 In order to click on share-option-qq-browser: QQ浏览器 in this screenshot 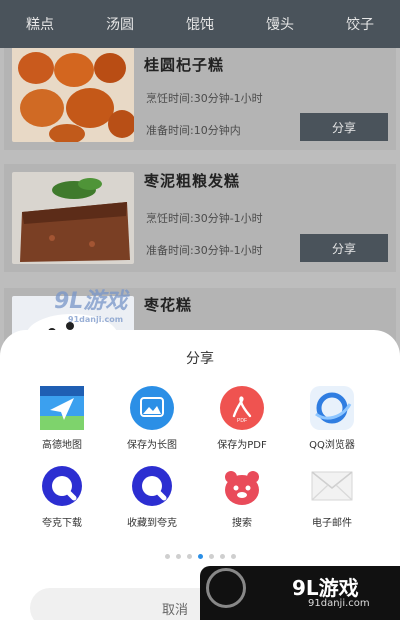, I will do `click(332, 418)`.